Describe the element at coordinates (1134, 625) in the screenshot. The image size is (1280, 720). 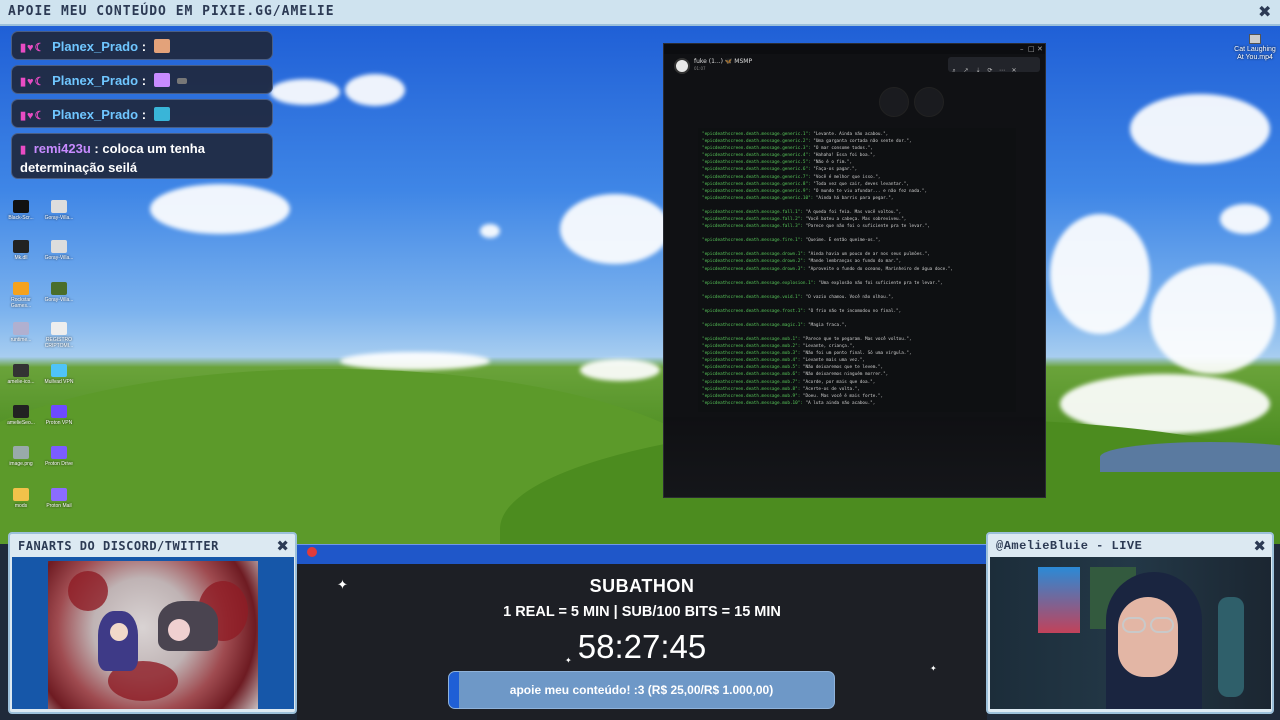
I see `glasses-left` at that location.